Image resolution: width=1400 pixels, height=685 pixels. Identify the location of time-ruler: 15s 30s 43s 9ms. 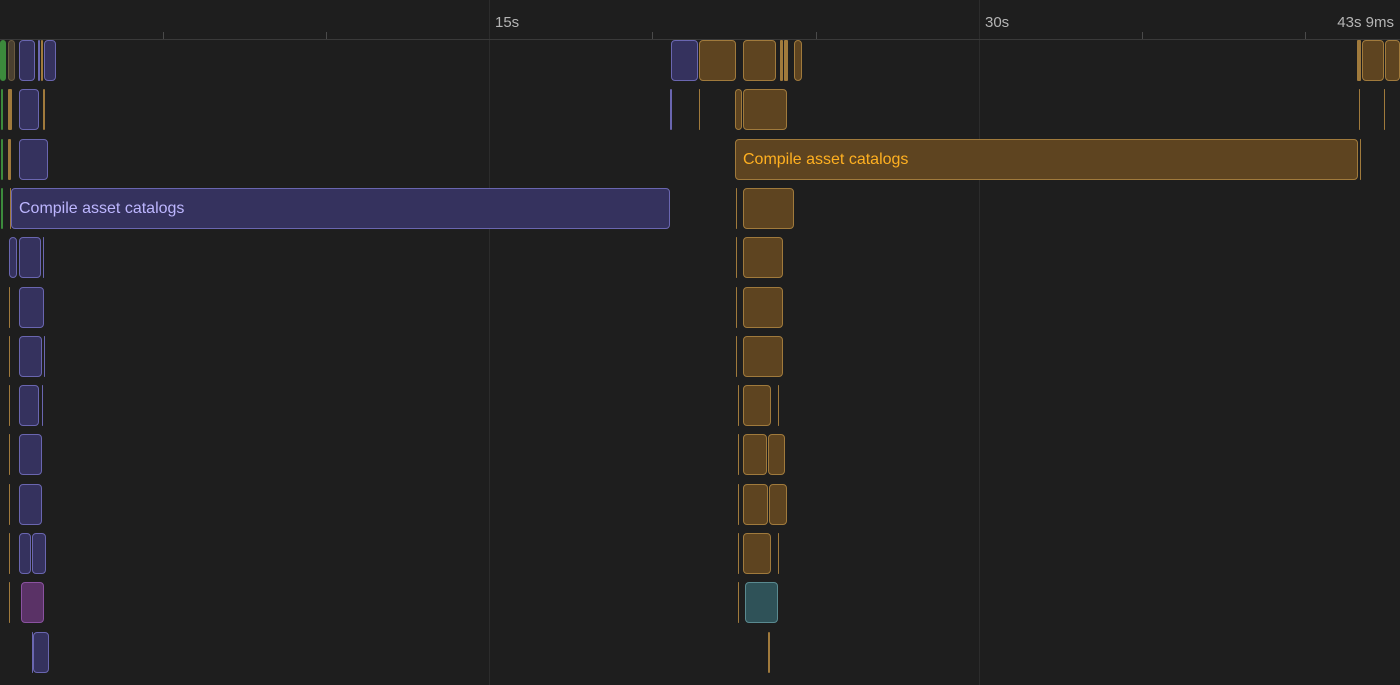
(700, 20).